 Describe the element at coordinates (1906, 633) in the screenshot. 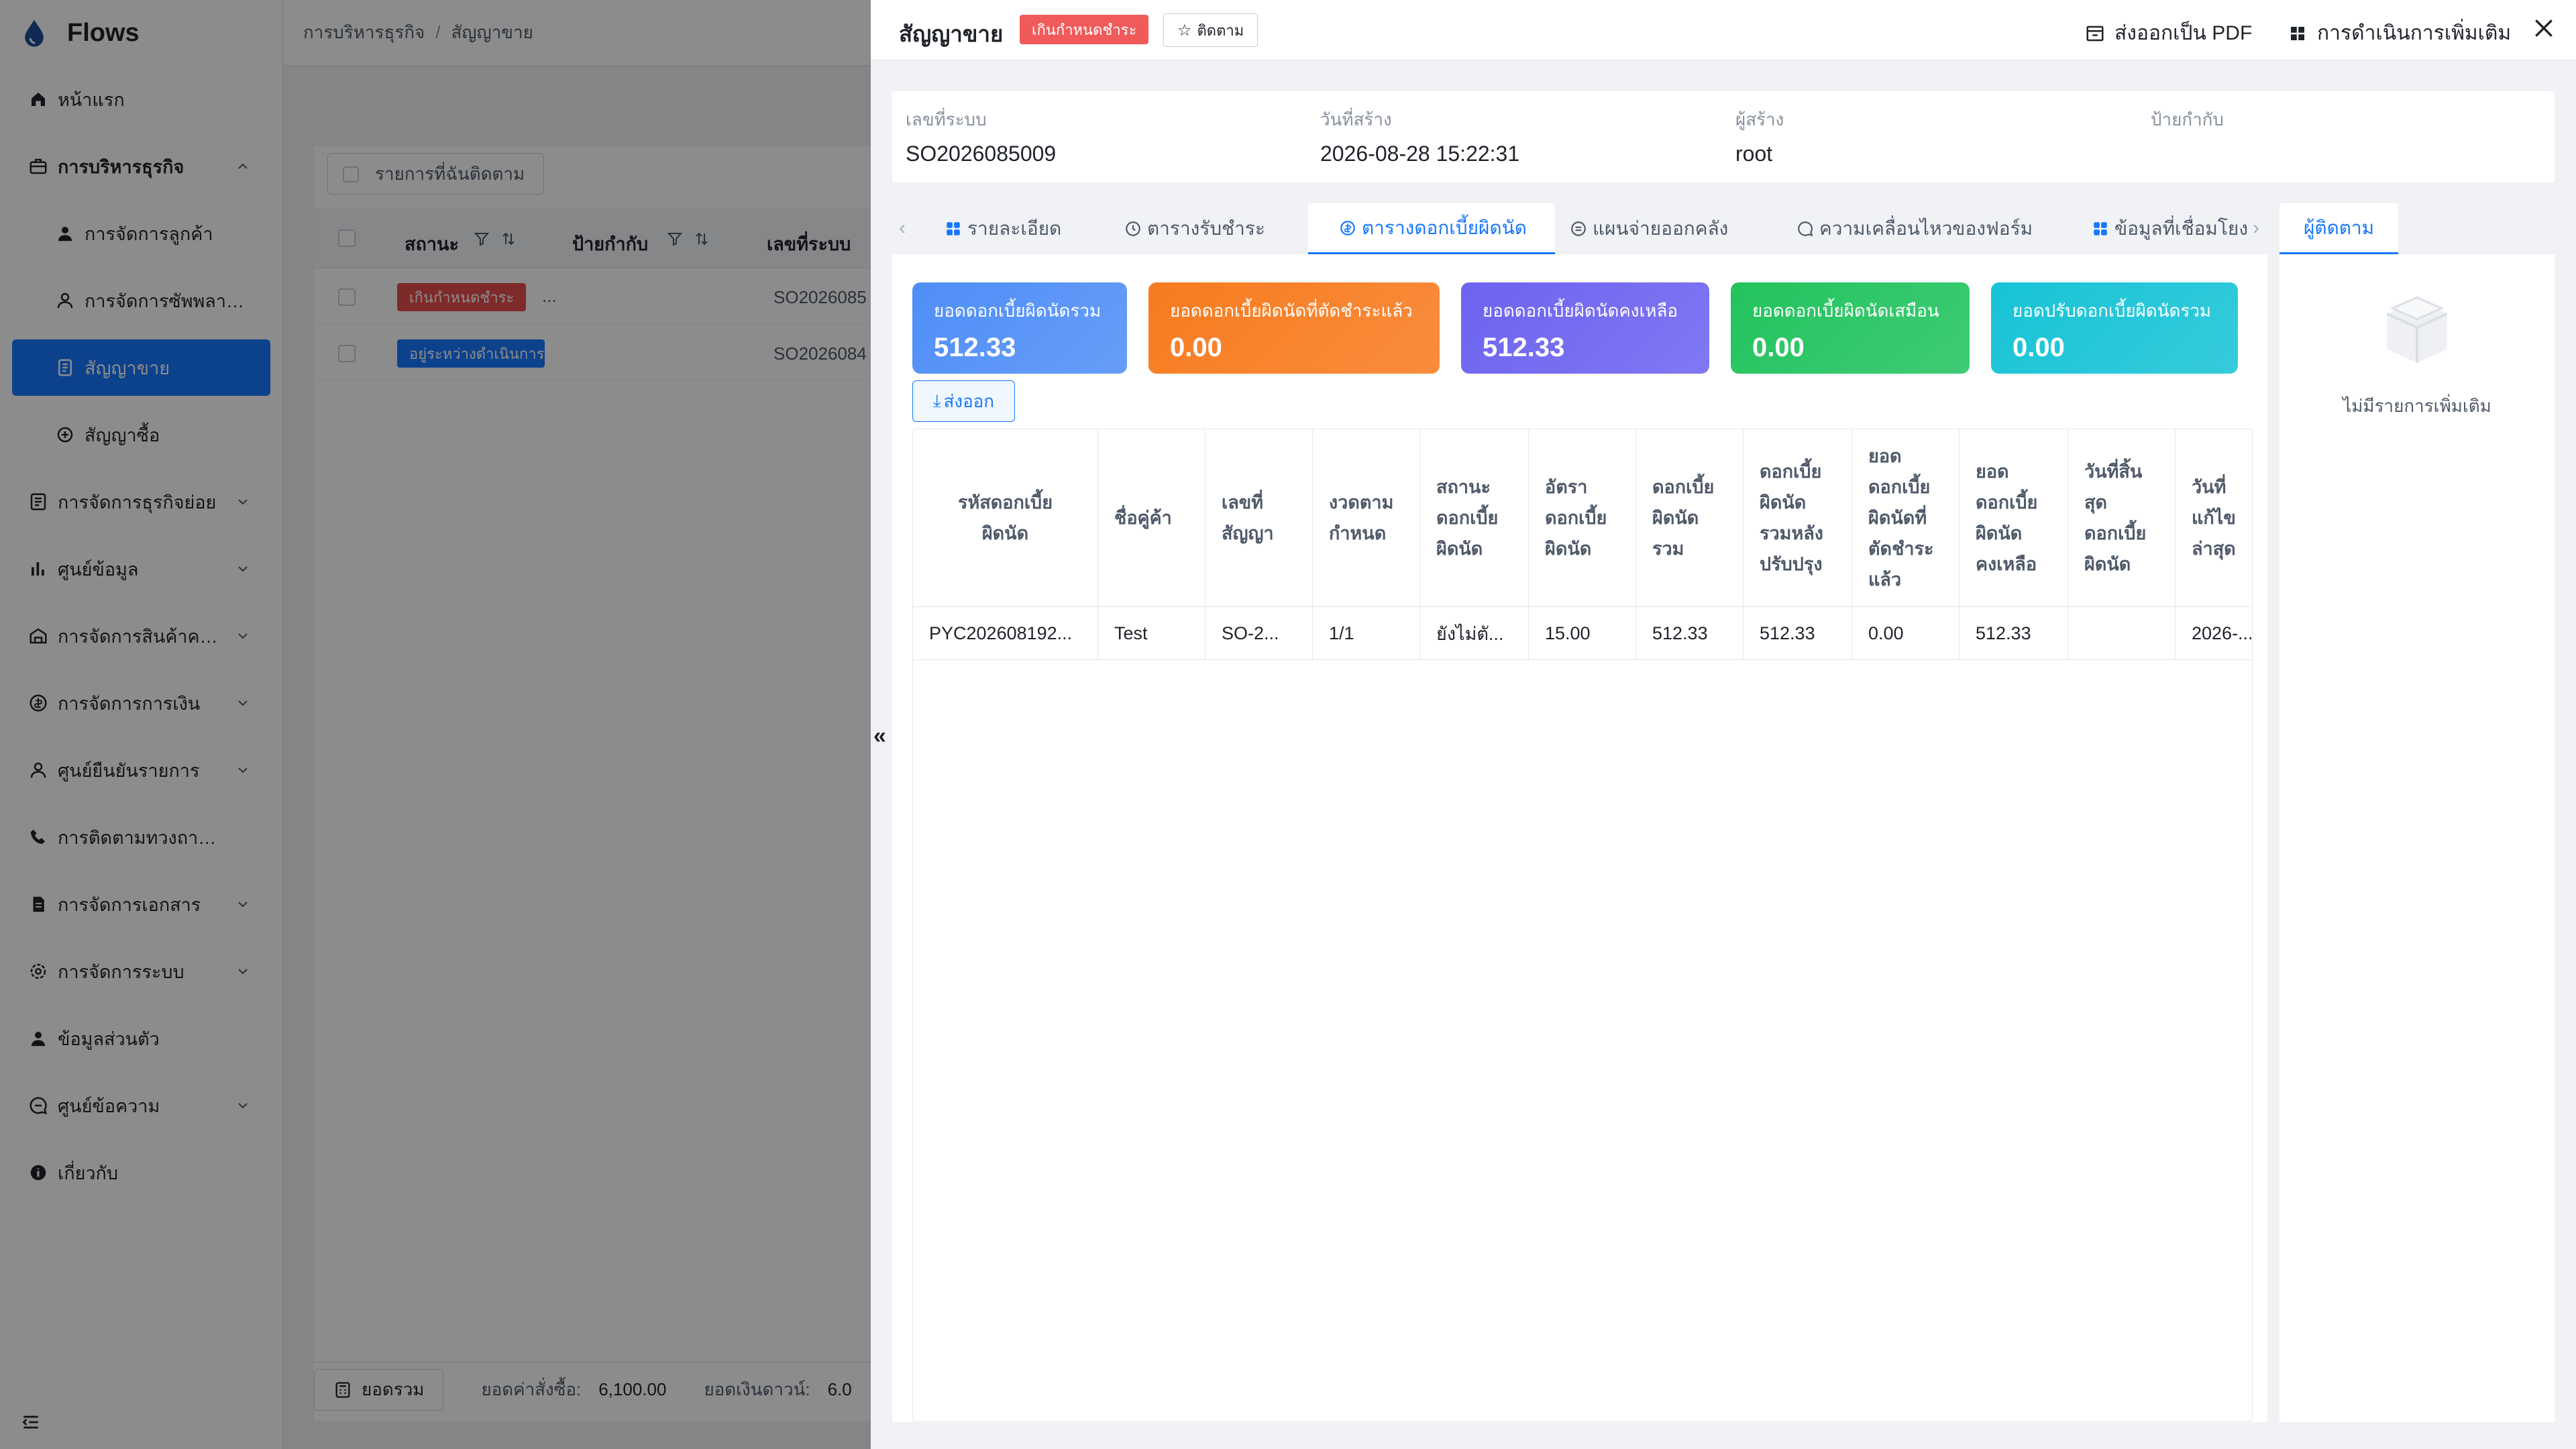

I see `table-cell: 0.00` at that location.